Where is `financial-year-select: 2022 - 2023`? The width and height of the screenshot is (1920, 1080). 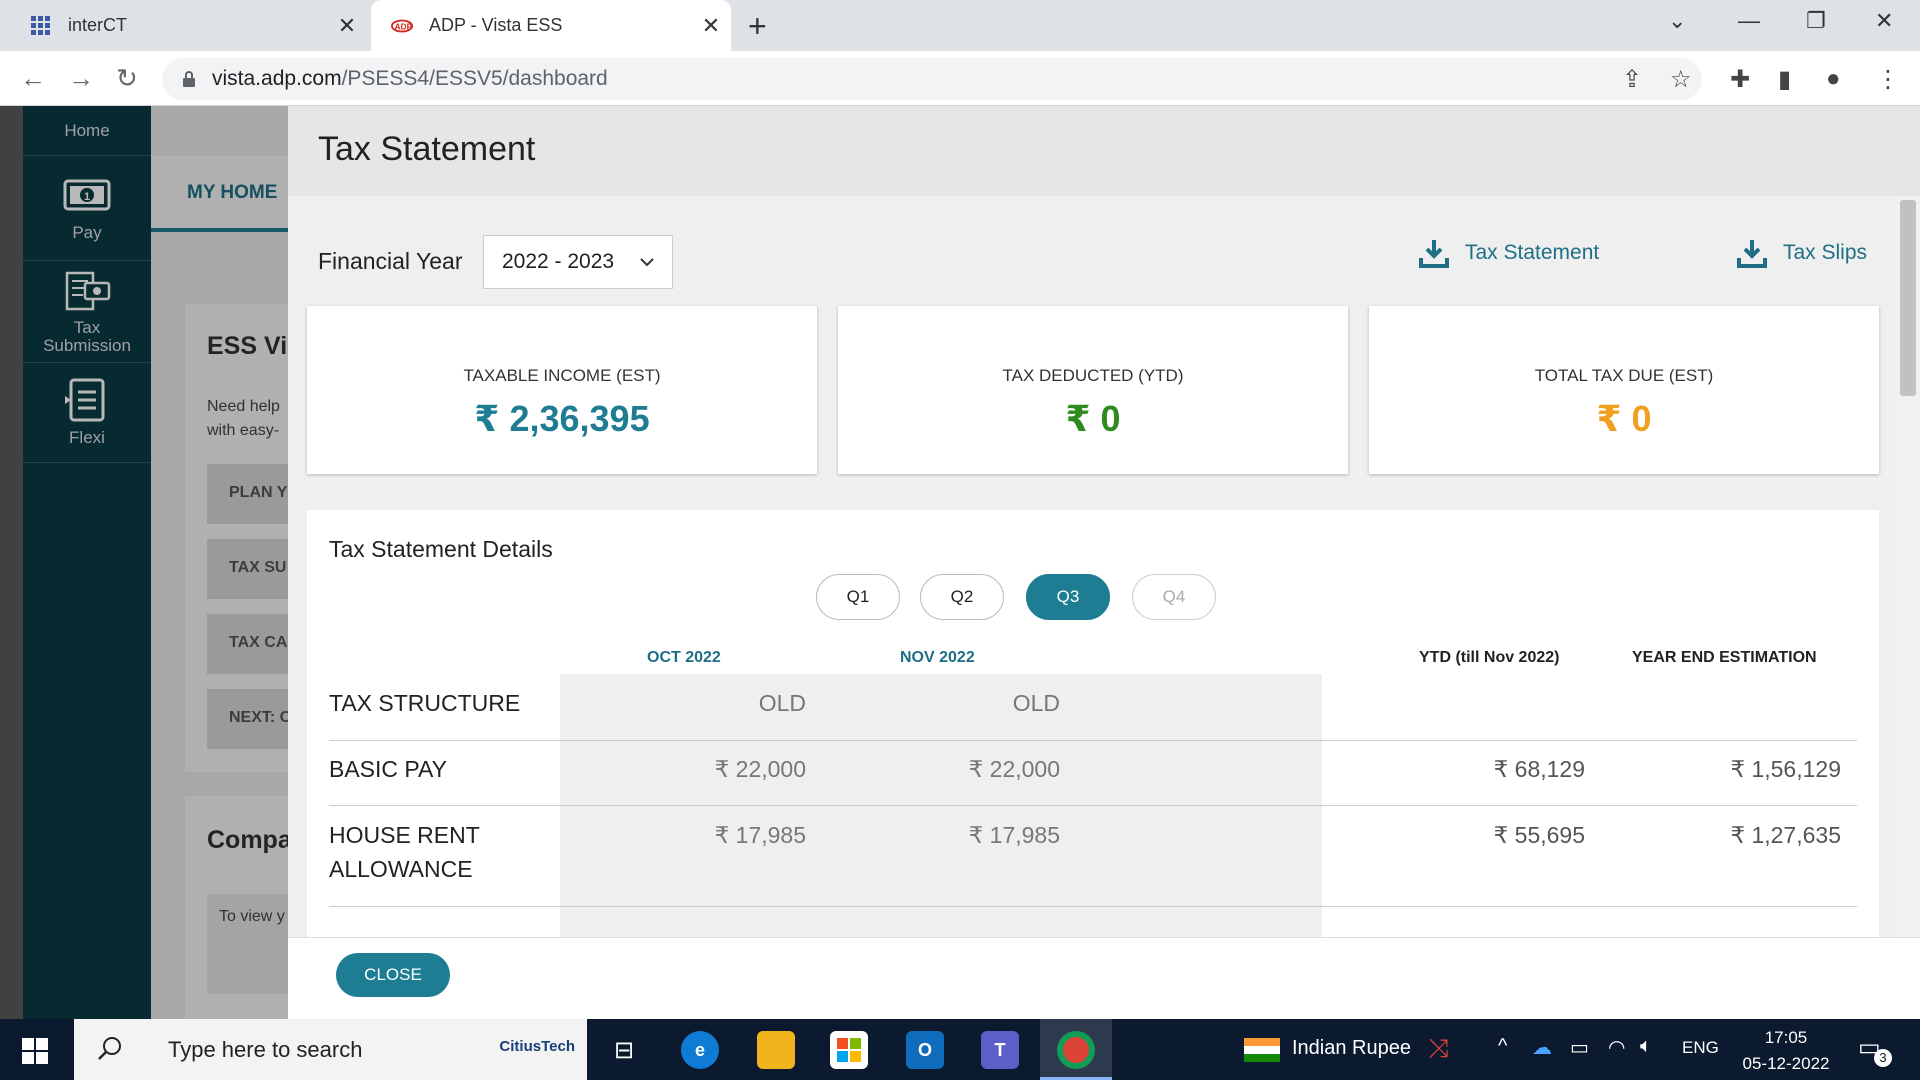 financial-year-select: 2022 - 2023 is located at coordinates (578, 262).